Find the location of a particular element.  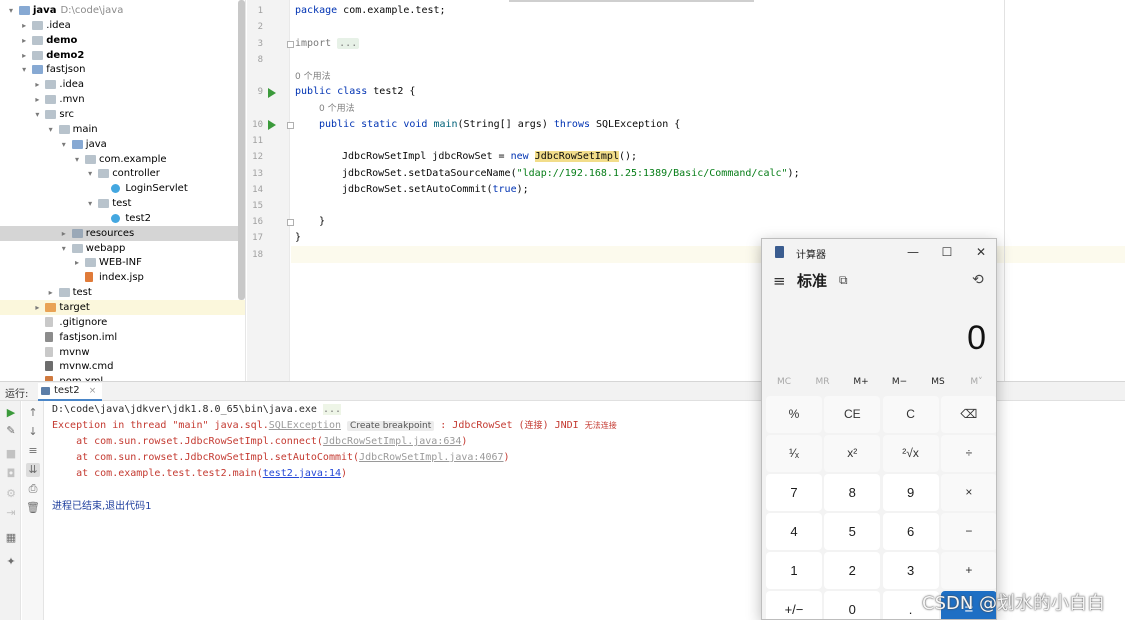

camera-icon: ◘ is located at coordinates (11, 474).